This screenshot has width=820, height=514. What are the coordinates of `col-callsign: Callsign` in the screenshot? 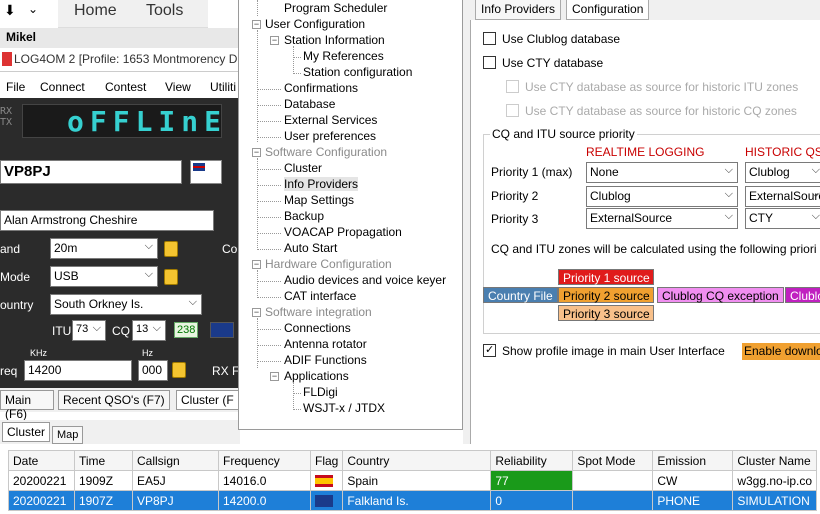 It's located at (175, 460).